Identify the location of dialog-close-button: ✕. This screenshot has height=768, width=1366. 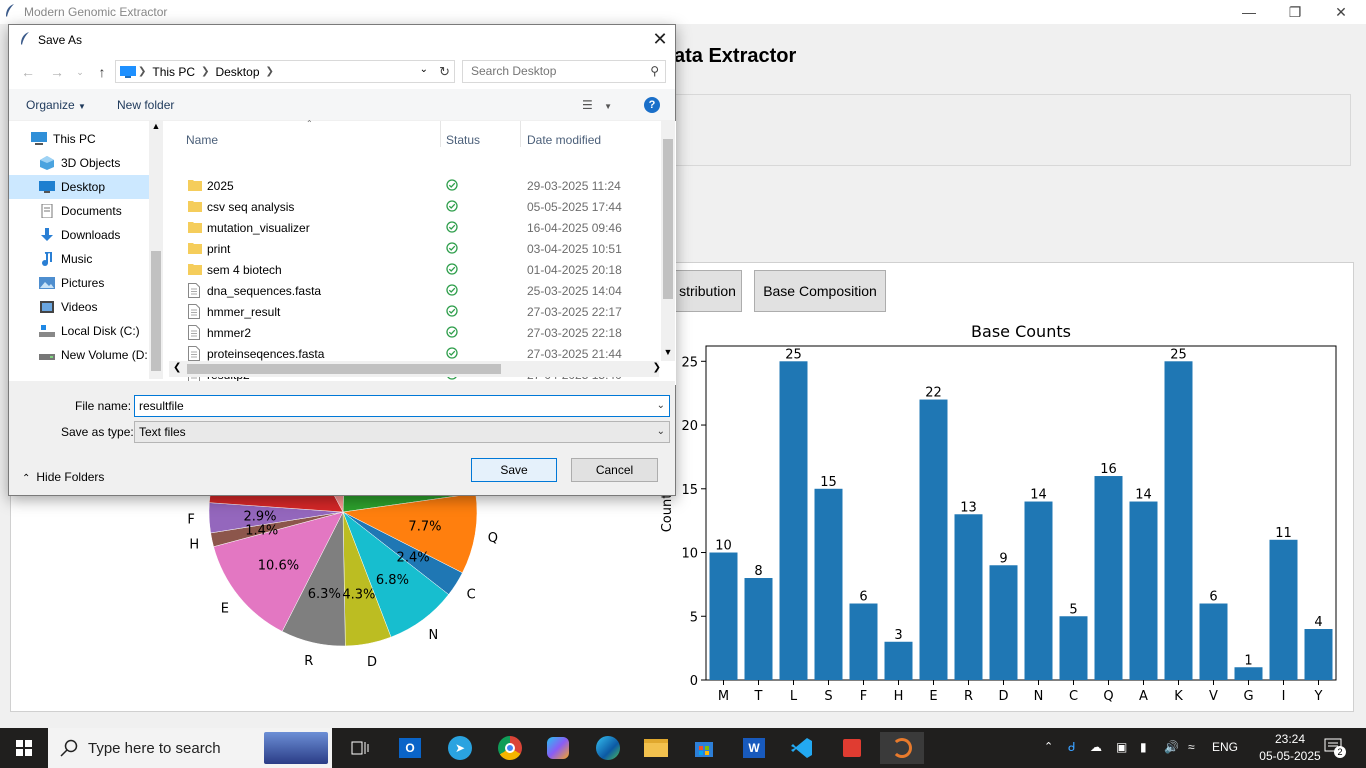
(660, 39).